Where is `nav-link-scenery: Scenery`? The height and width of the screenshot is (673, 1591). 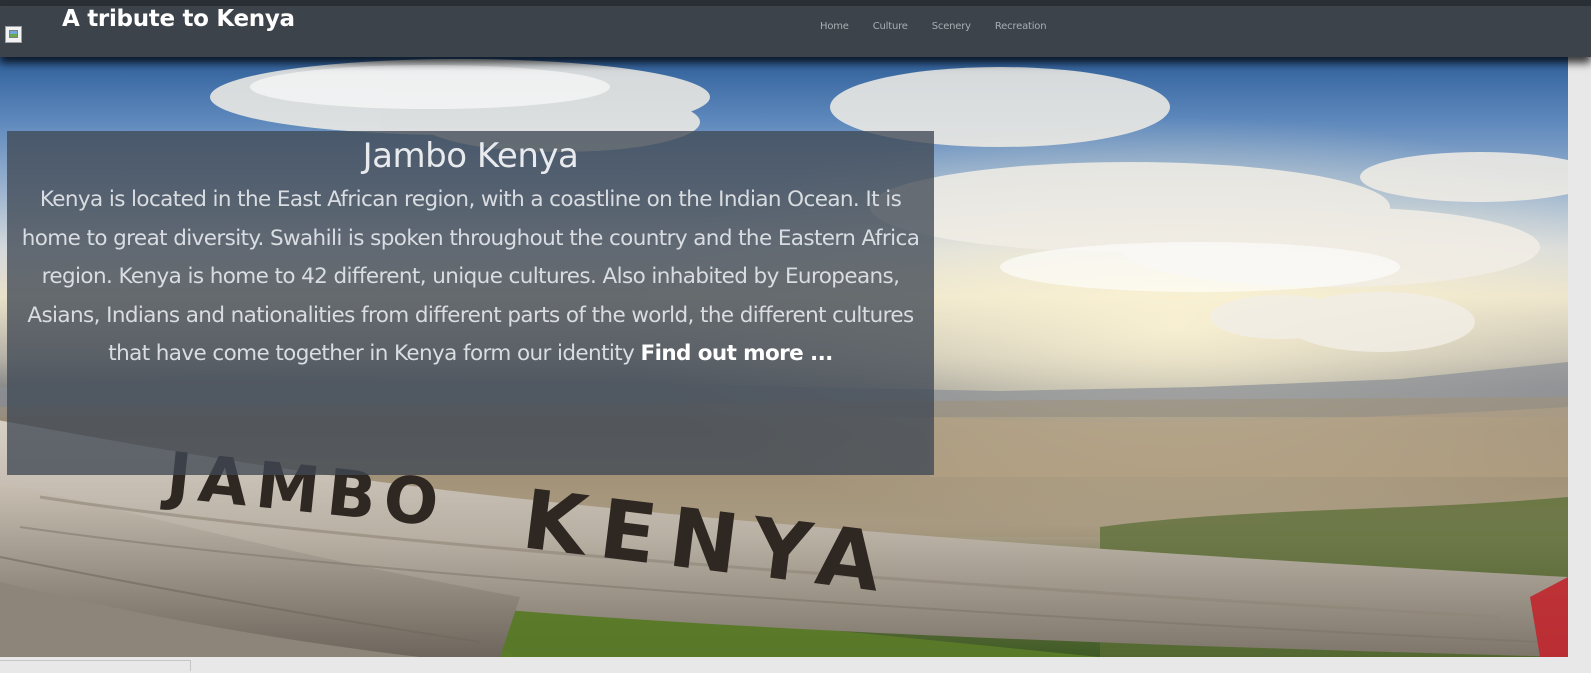
nav-link-scenery: Scenery is located at coordinates (951, 26).